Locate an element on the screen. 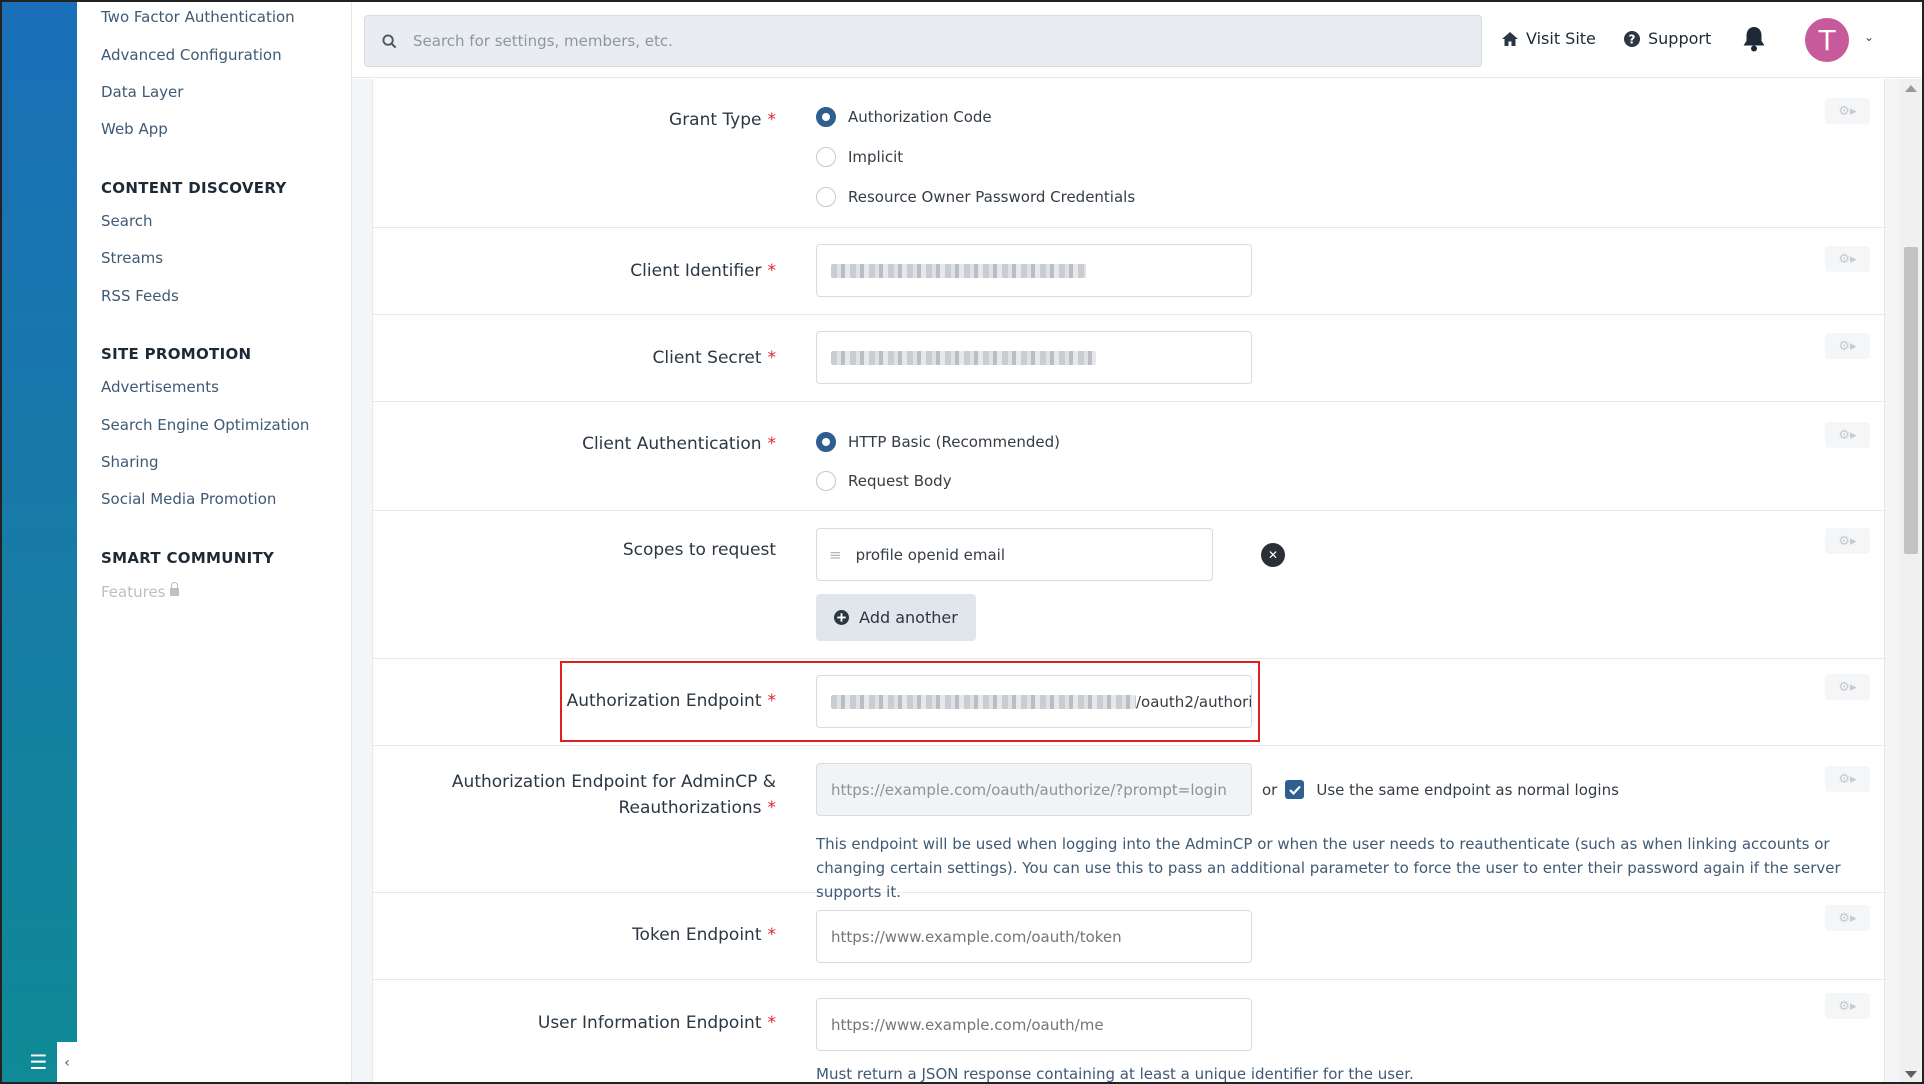 The image size is (1924, 1084). client-secret-row: Client Secret * ⚙▸ is located at coordinates (1129, 358).